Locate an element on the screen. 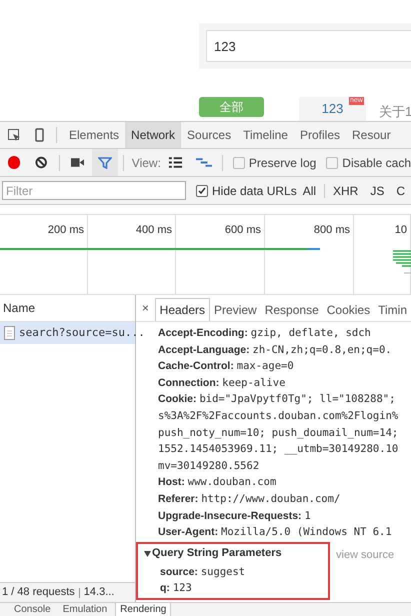 This screenshot has height=616, width=411. detail-tab: Timin is located at coordinates (392, 309).